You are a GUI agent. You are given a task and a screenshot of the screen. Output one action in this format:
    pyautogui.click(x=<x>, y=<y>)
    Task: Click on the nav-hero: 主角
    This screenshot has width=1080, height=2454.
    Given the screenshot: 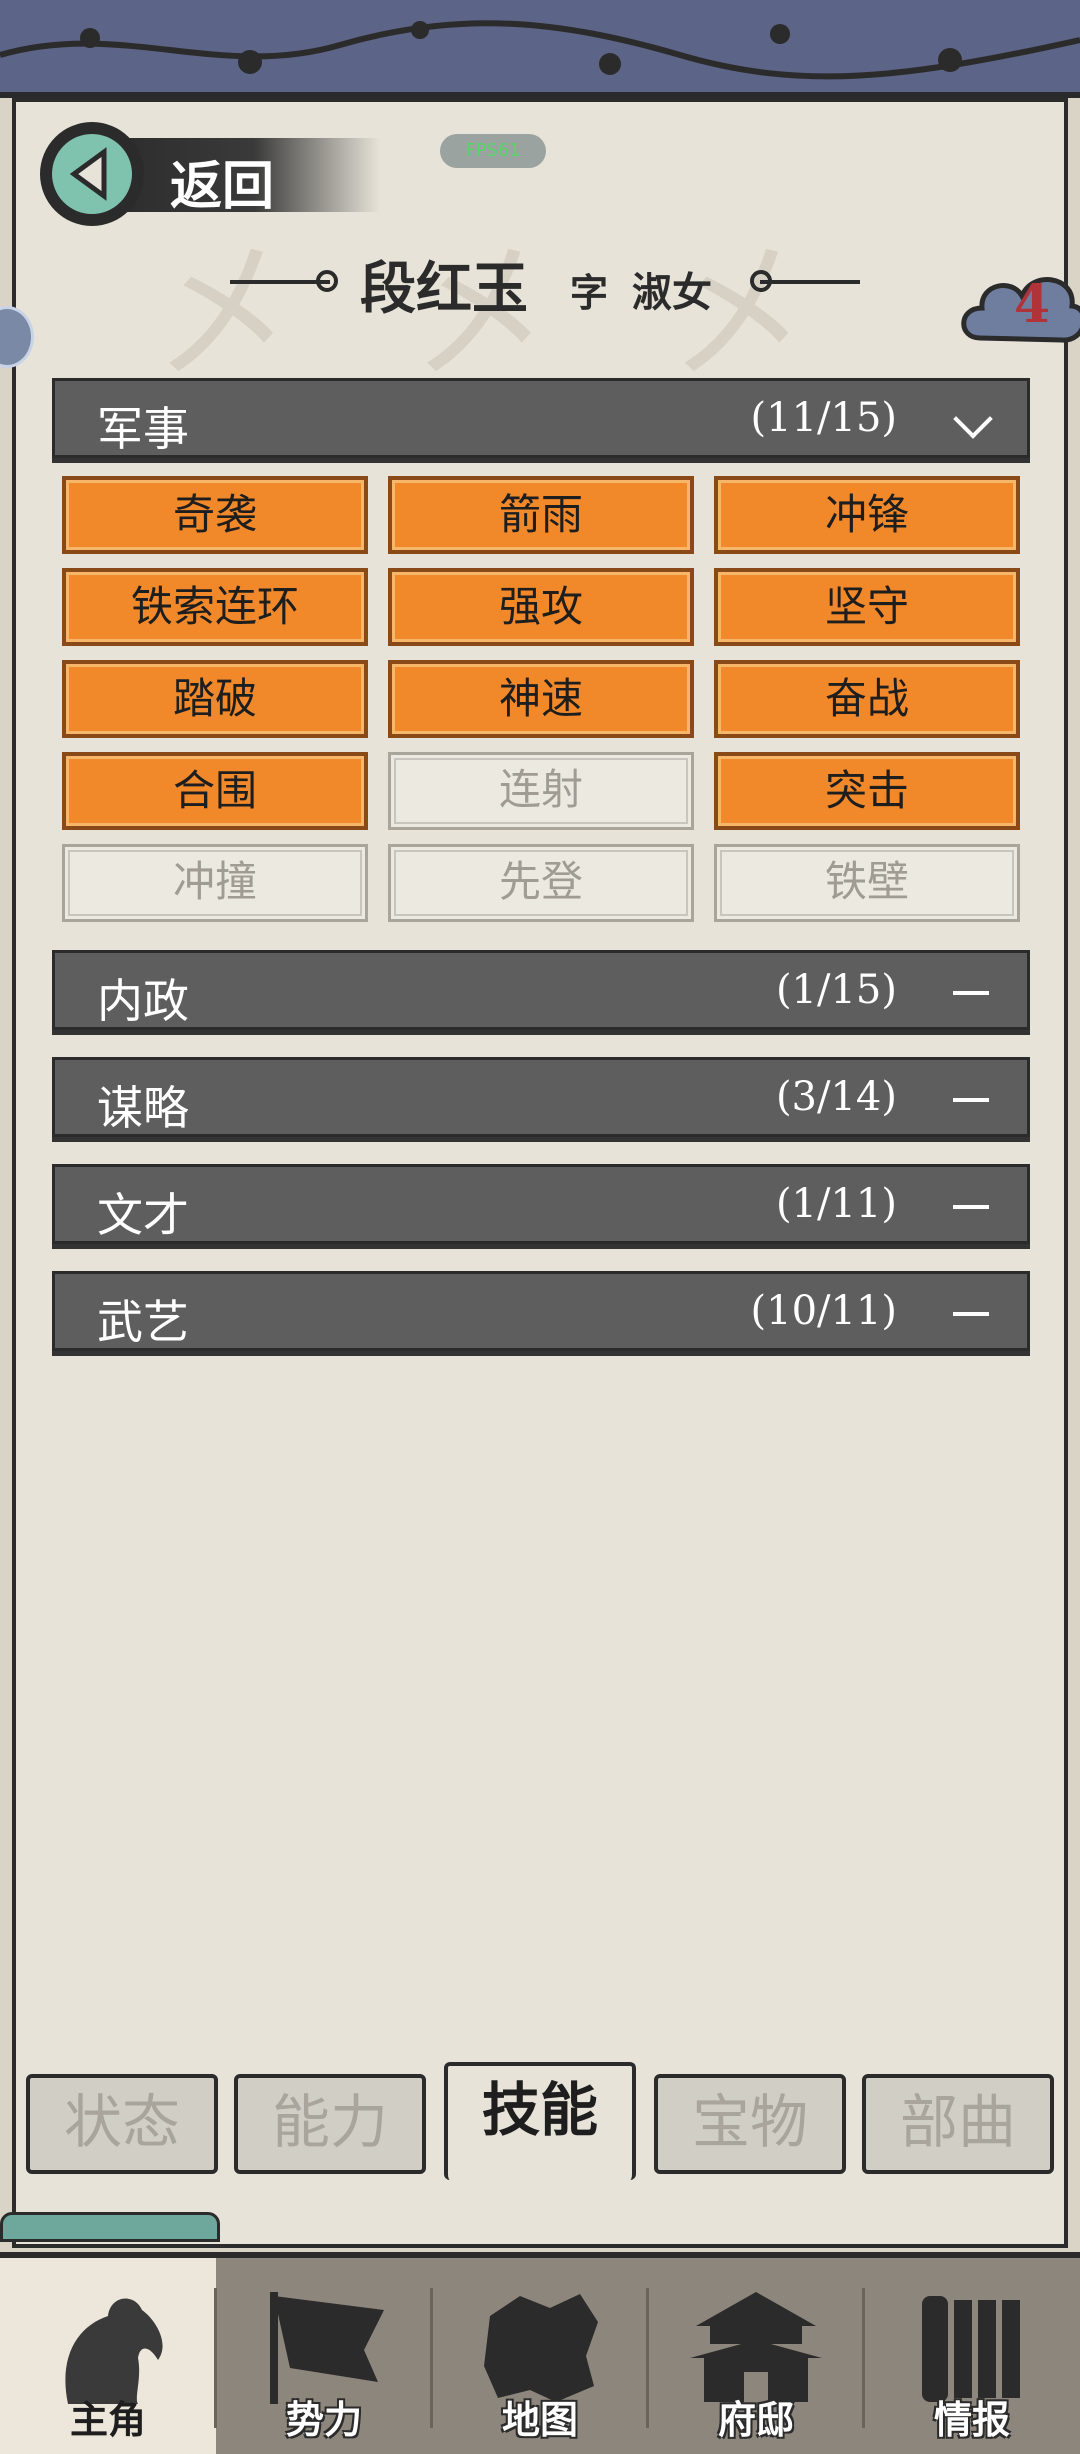 What is the action you would take?
    pyautogui.click(x=108, y=2356)
    